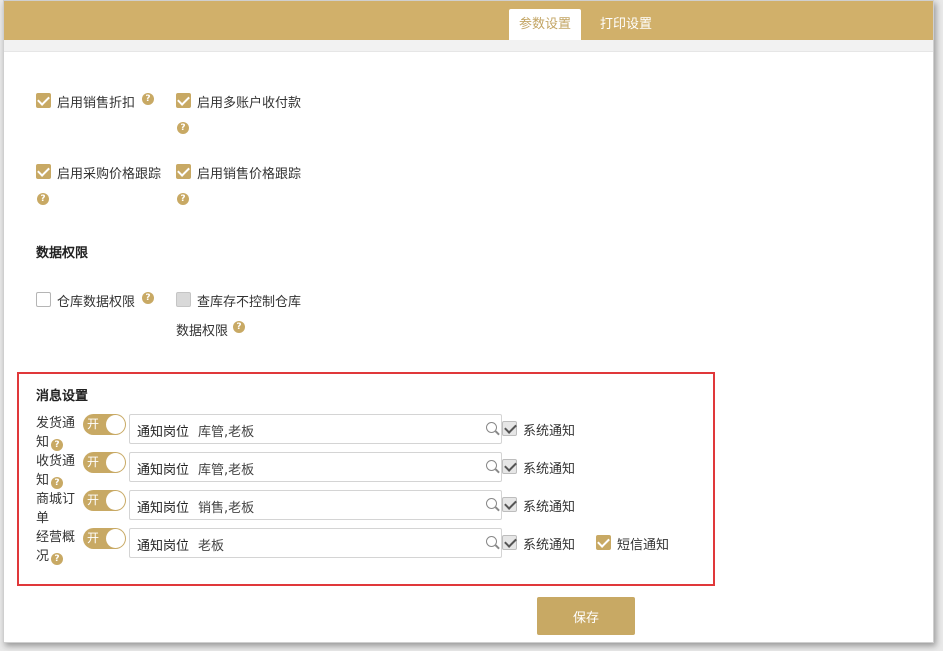  Describe the element at coordinates (315, 429) in the screenshot. I see `shipping-notify-field: 通知岗位 库管,老板` at that location.